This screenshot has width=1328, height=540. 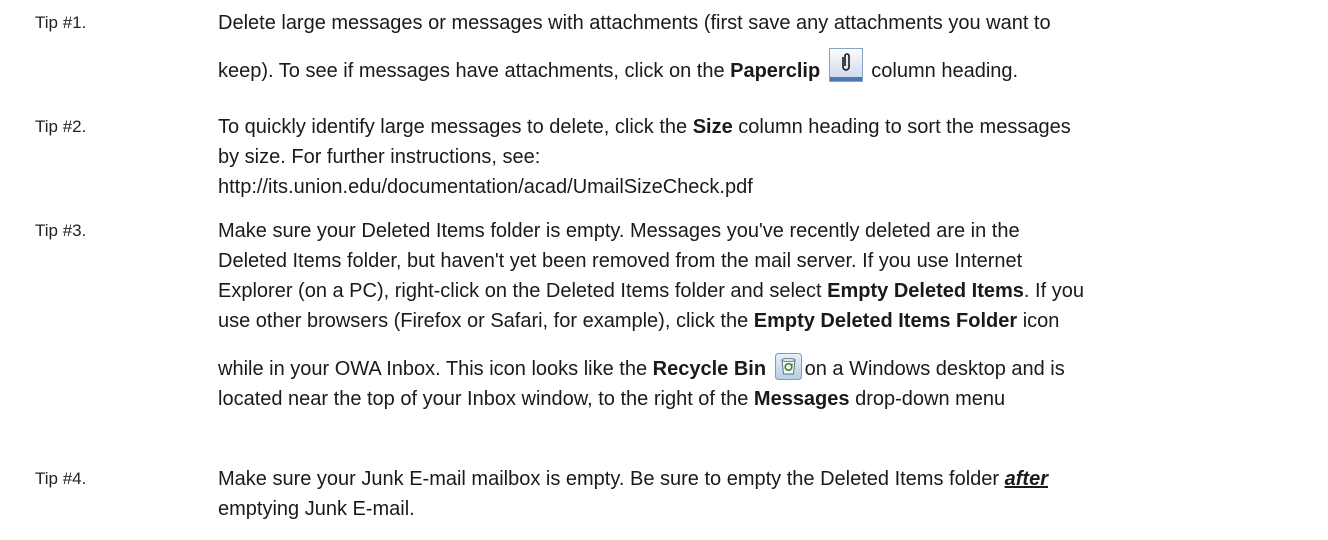 What do you see at coordinates (934, 369) in the screenshot?
I see `text-run: on a Windows desktop and is` at bounding box center [934, 369].